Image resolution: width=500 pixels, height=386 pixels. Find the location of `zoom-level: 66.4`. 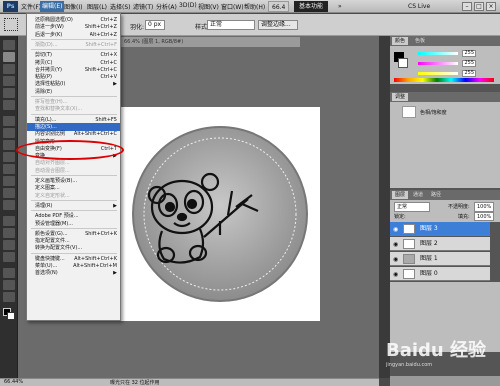

zoom-level: 66.4 is located at coordinates (279, 6).